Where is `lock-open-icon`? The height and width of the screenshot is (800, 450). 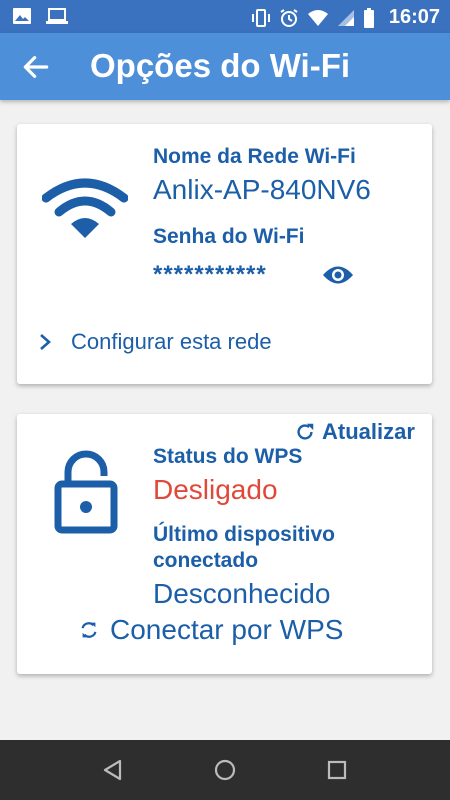 lock-open-icon is located at coordinates (86, 492).